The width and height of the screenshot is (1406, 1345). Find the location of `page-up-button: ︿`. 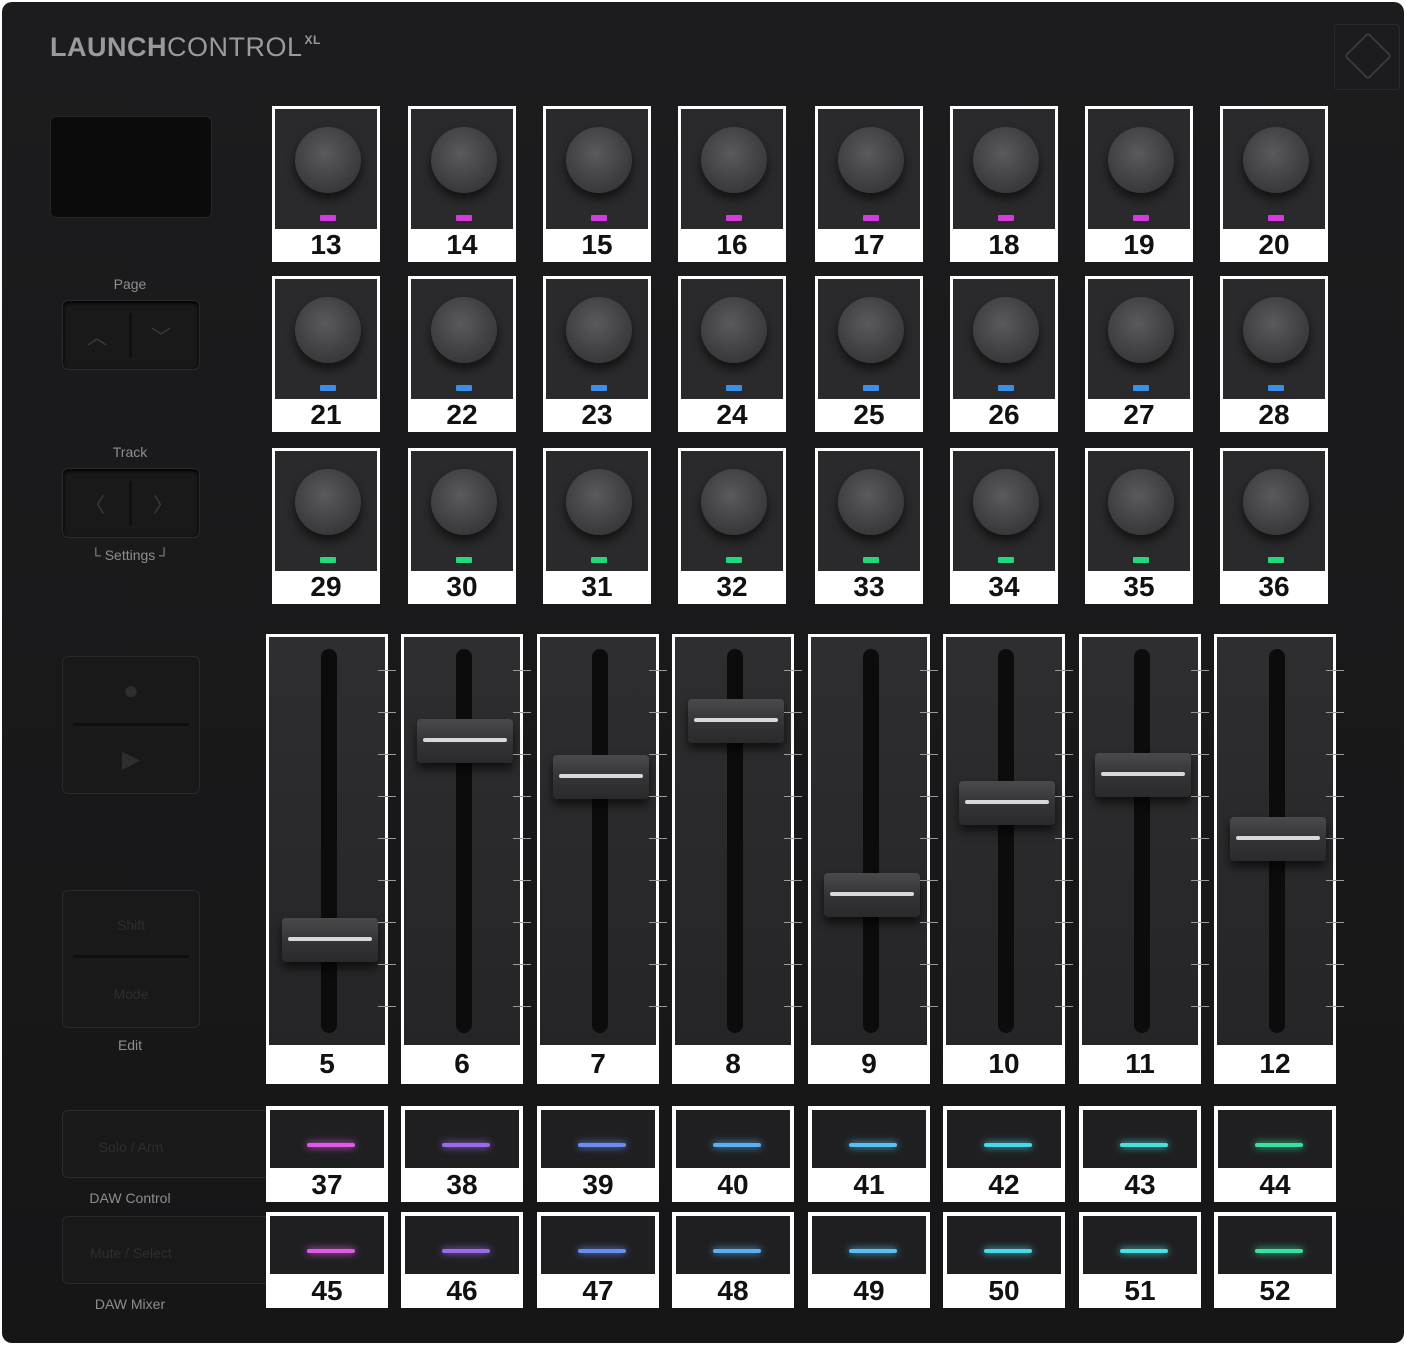

page-up-button: ︿ is located at coordinates (97, 335).